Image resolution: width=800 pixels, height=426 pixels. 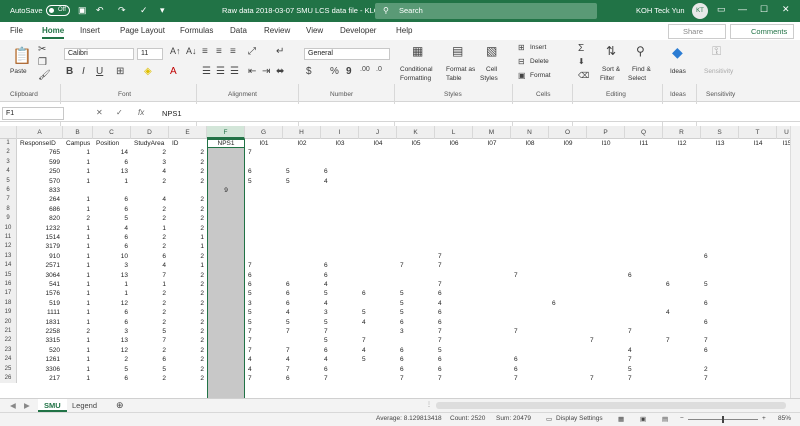 What do you see at coordinates (491, 69) in the screenshot?
I see `cell-styles-button: Cell` at bounding box center [491, 69].